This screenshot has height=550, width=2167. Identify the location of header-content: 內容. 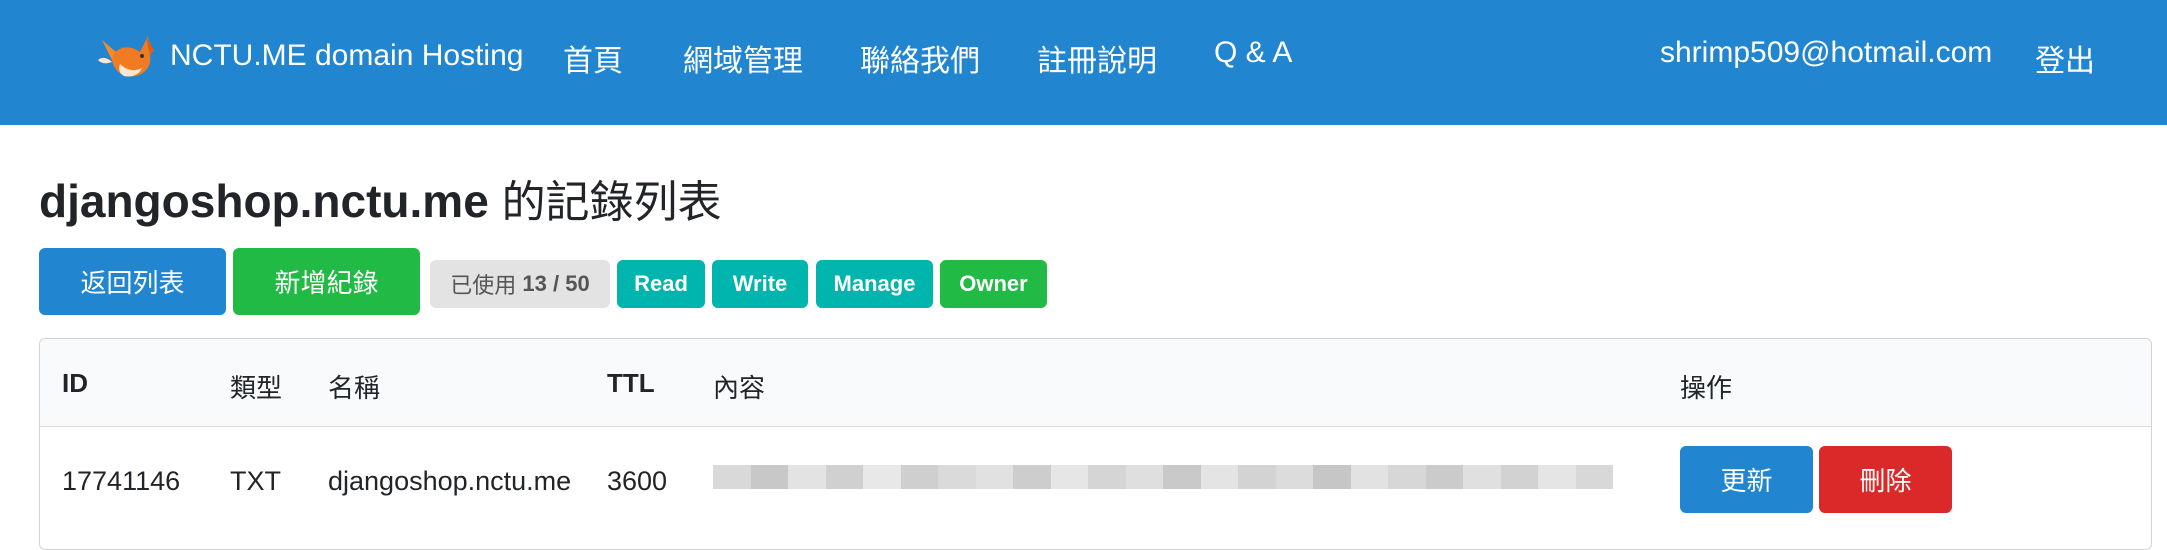
(739, 388).